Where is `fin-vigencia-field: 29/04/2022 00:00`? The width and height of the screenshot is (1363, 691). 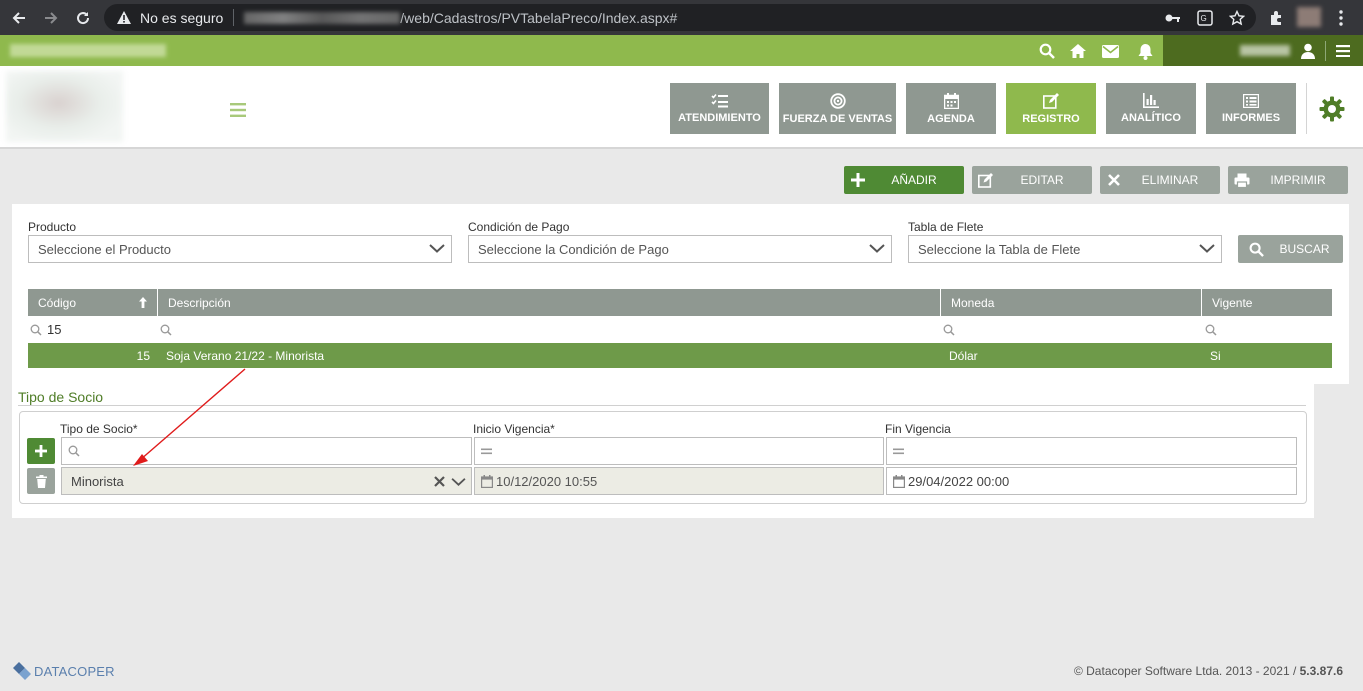
fin-vigencia-field: 29/04/2022 00:00 is located at coordinates (1091, 481).